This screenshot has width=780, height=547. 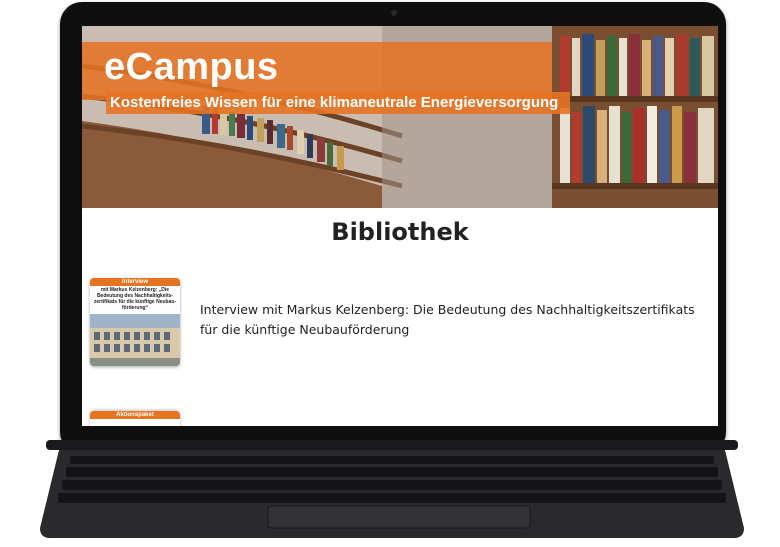 I want to click on item-thumbnail: Aktionspaket, so click(x=135, y=418).